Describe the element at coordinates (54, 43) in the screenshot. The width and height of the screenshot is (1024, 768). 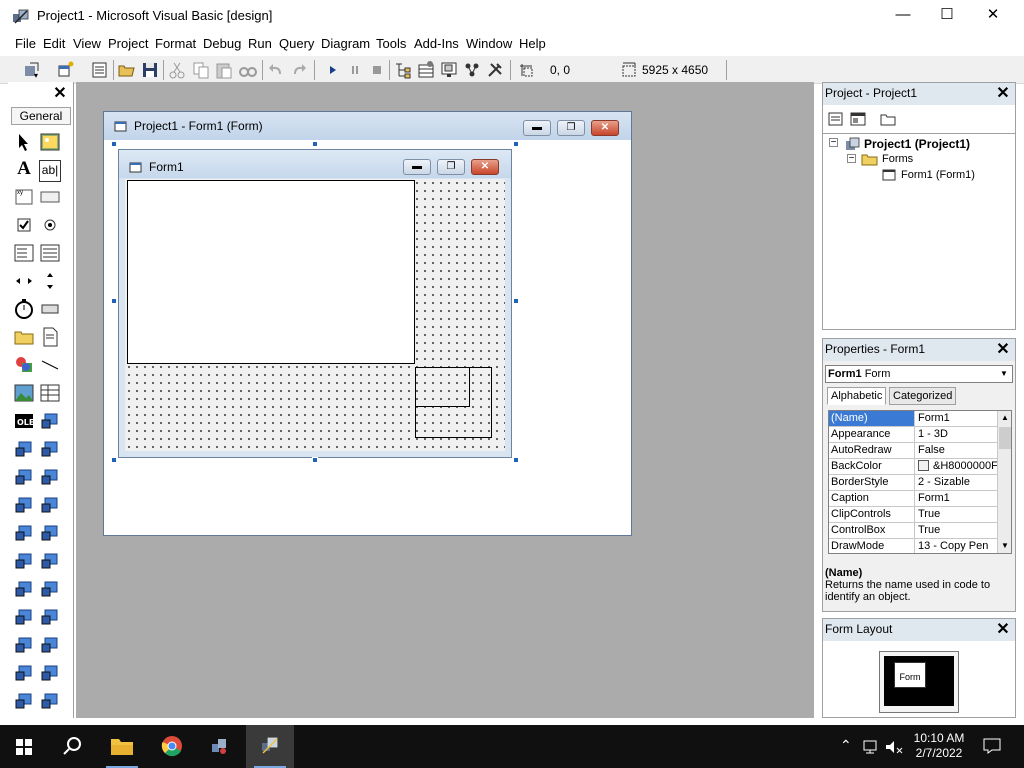
I see `menu-edit: Edit` at that location.